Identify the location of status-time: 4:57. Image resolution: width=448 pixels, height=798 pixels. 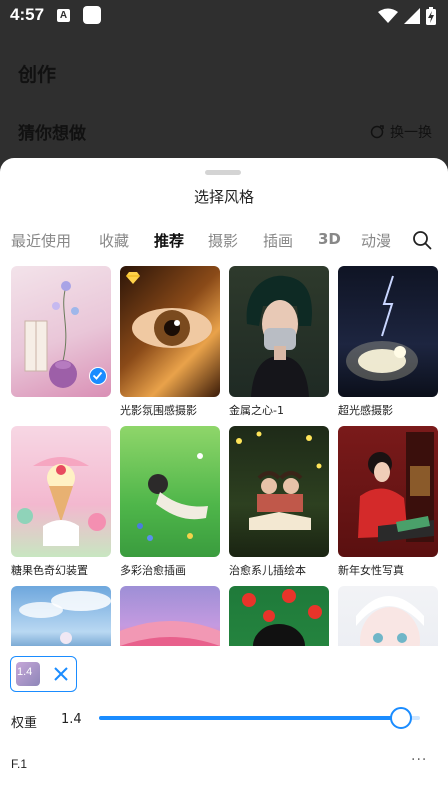
(27, 14).